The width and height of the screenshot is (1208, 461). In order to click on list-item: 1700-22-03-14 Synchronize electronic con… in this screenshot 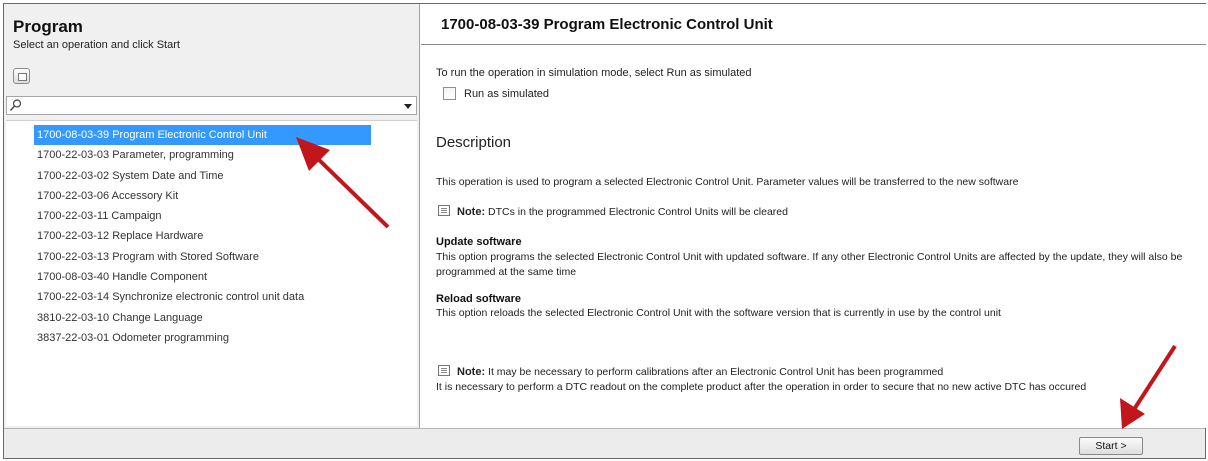, I will do `click(202, 297)`.